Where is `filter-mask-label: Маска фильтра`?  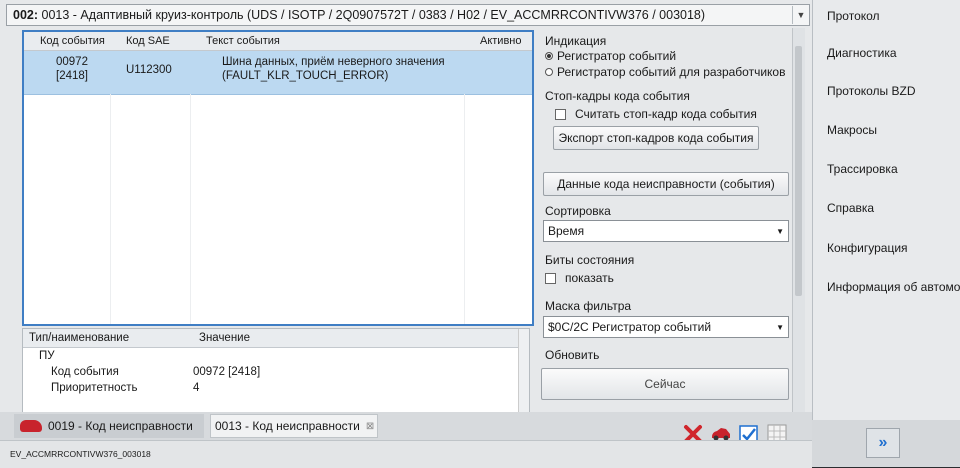
filter-mask-label: Маска фильтра is located at coordinates (588, 306).